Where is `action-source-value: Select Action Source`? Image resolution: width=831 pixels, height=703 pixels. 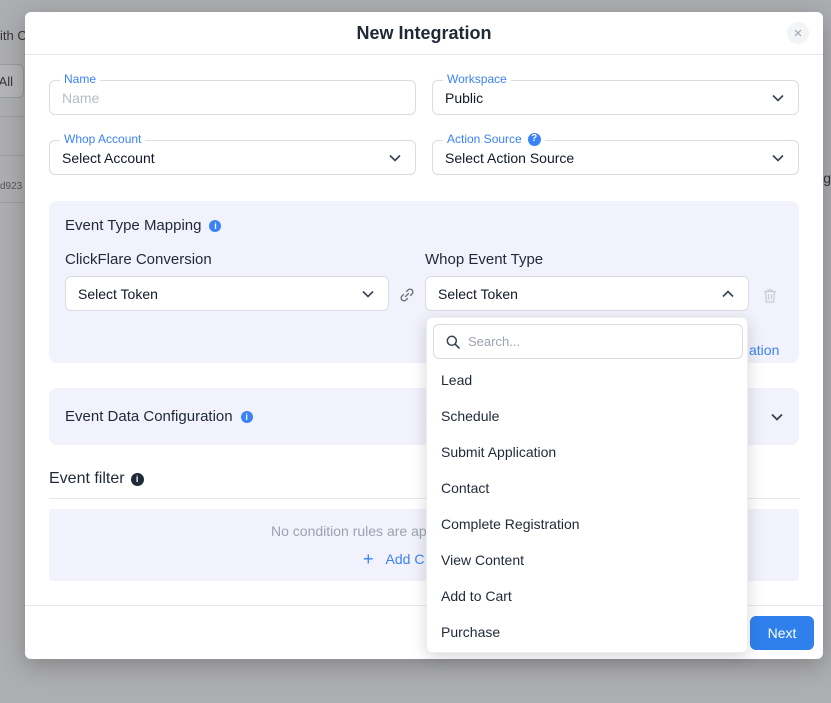
action-source-value: Select Action Source is located at coordinates (510, 157).